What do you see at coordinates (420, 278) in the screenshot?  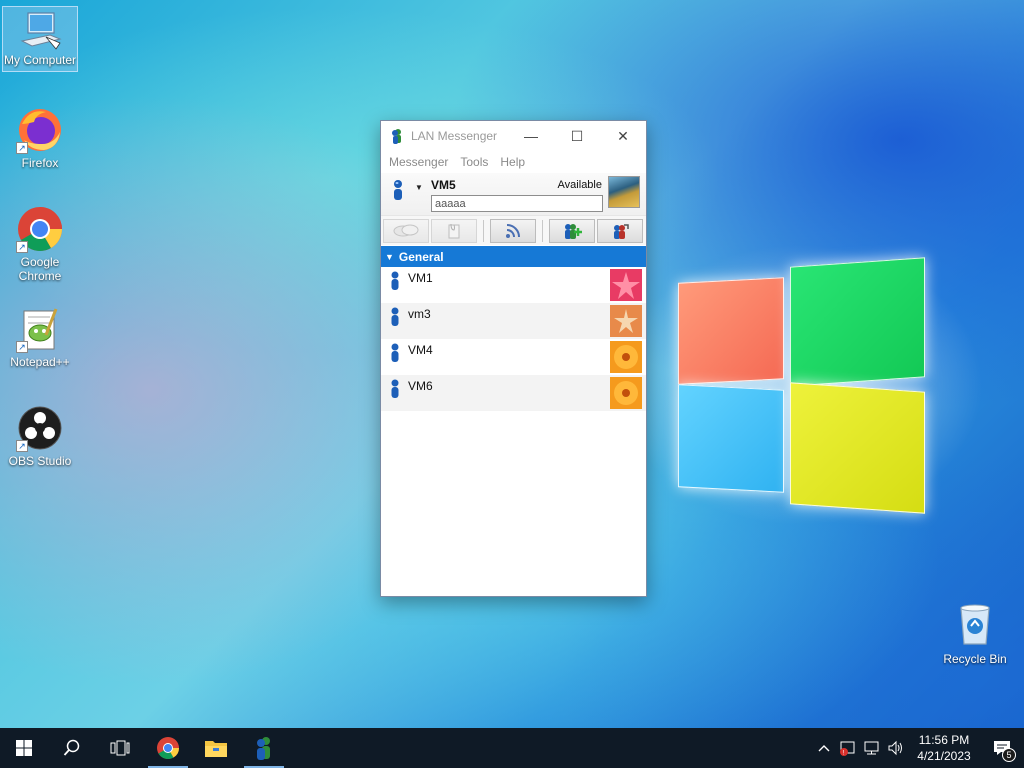 I see `contact-name: VM1` at bounding box center [420, 278].